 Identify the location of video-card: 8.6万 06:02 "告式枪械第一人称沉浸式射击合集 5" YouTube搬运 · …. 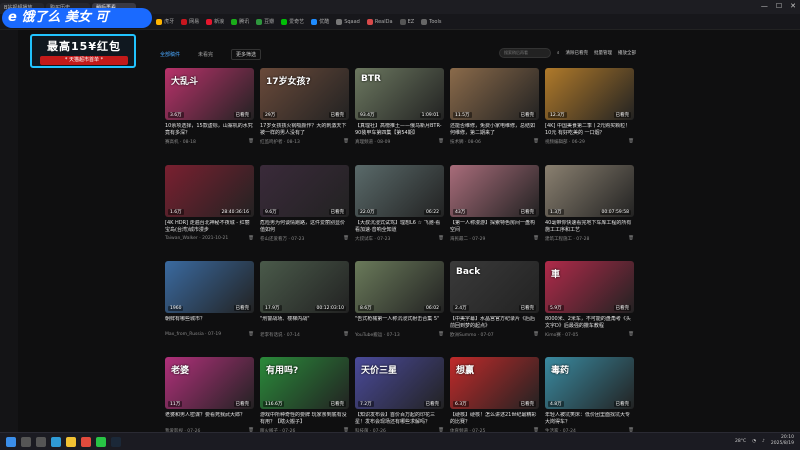
(399, 299).